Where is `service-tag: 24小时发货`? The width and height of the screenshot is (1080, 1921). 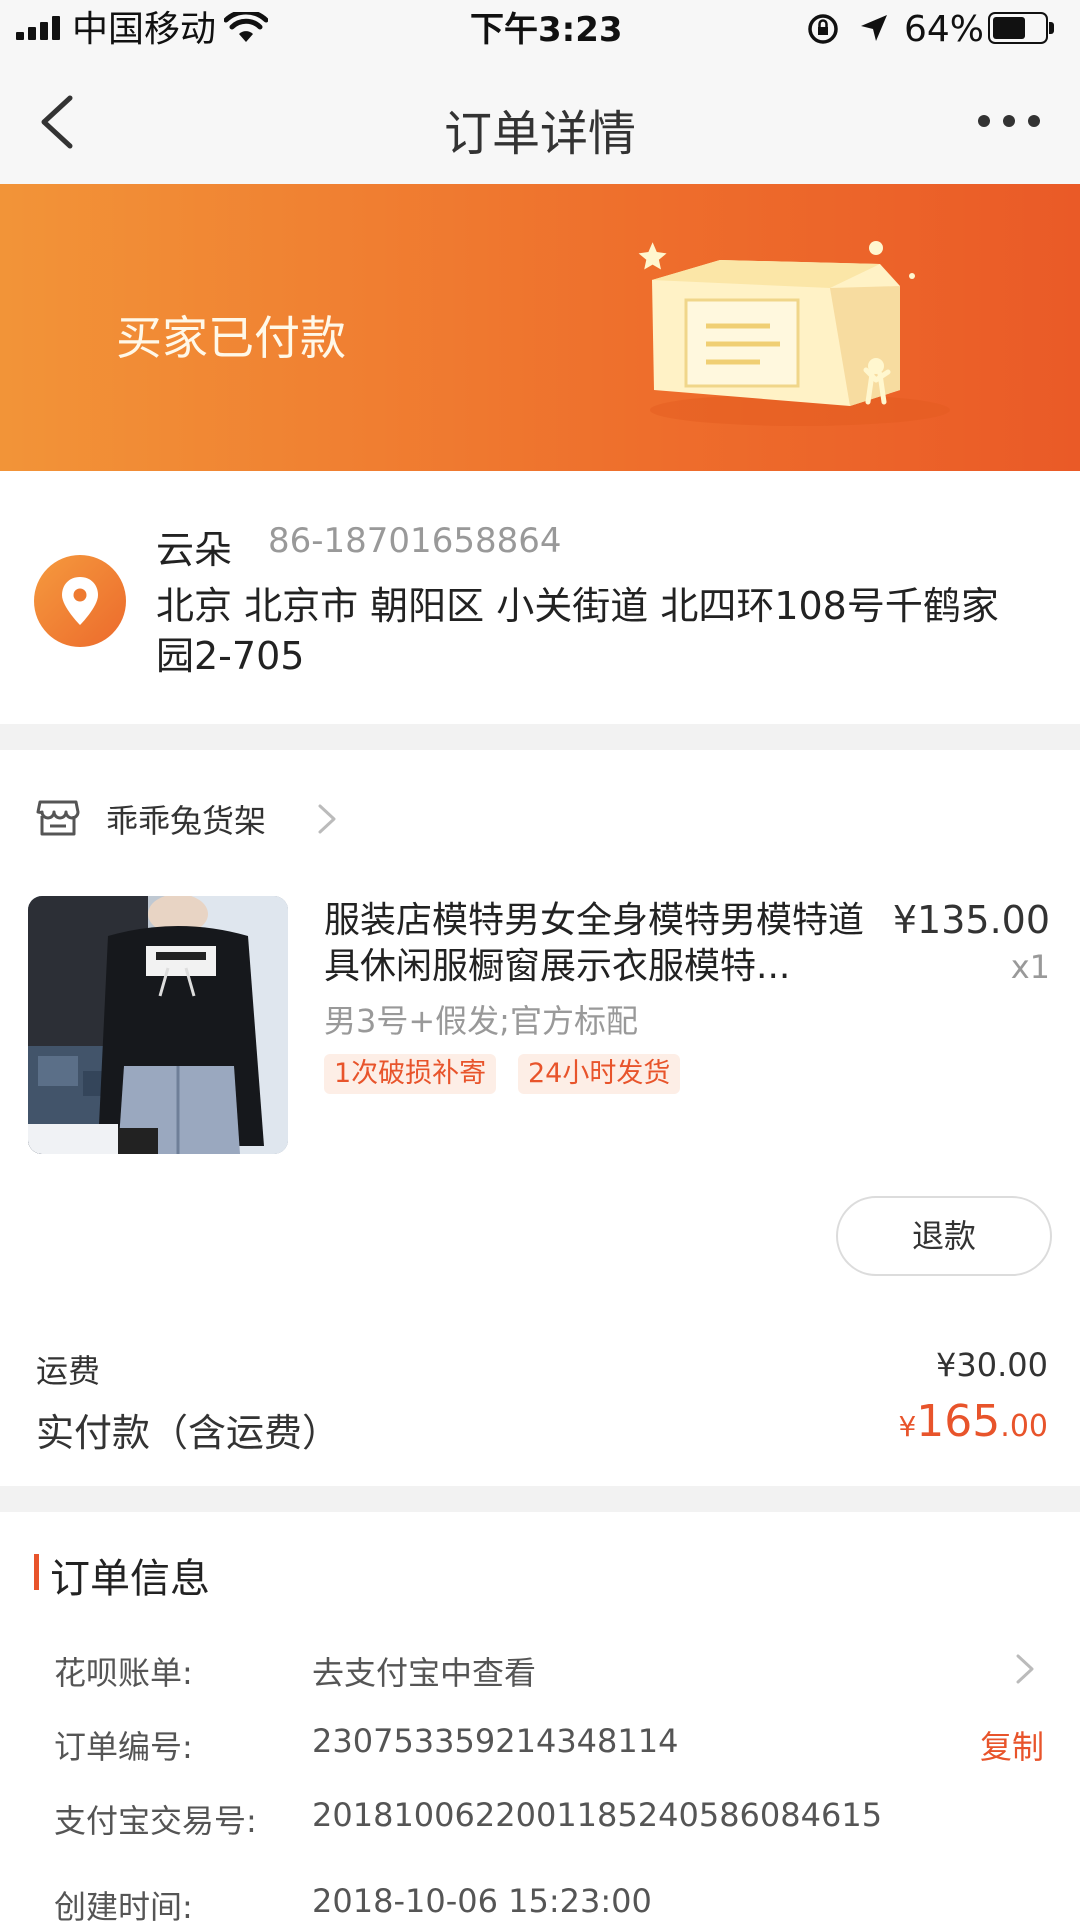
service-tag: 24小时发货 is located at coordinates (599, 1074).